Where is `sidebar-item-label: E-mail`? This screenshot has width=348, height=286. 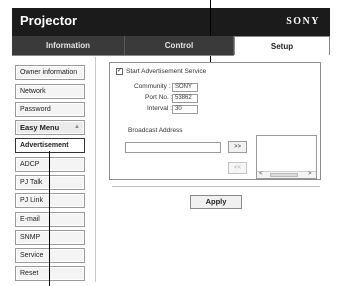
sidebar-item-label: E-mail is located at coordinates (30, 219).